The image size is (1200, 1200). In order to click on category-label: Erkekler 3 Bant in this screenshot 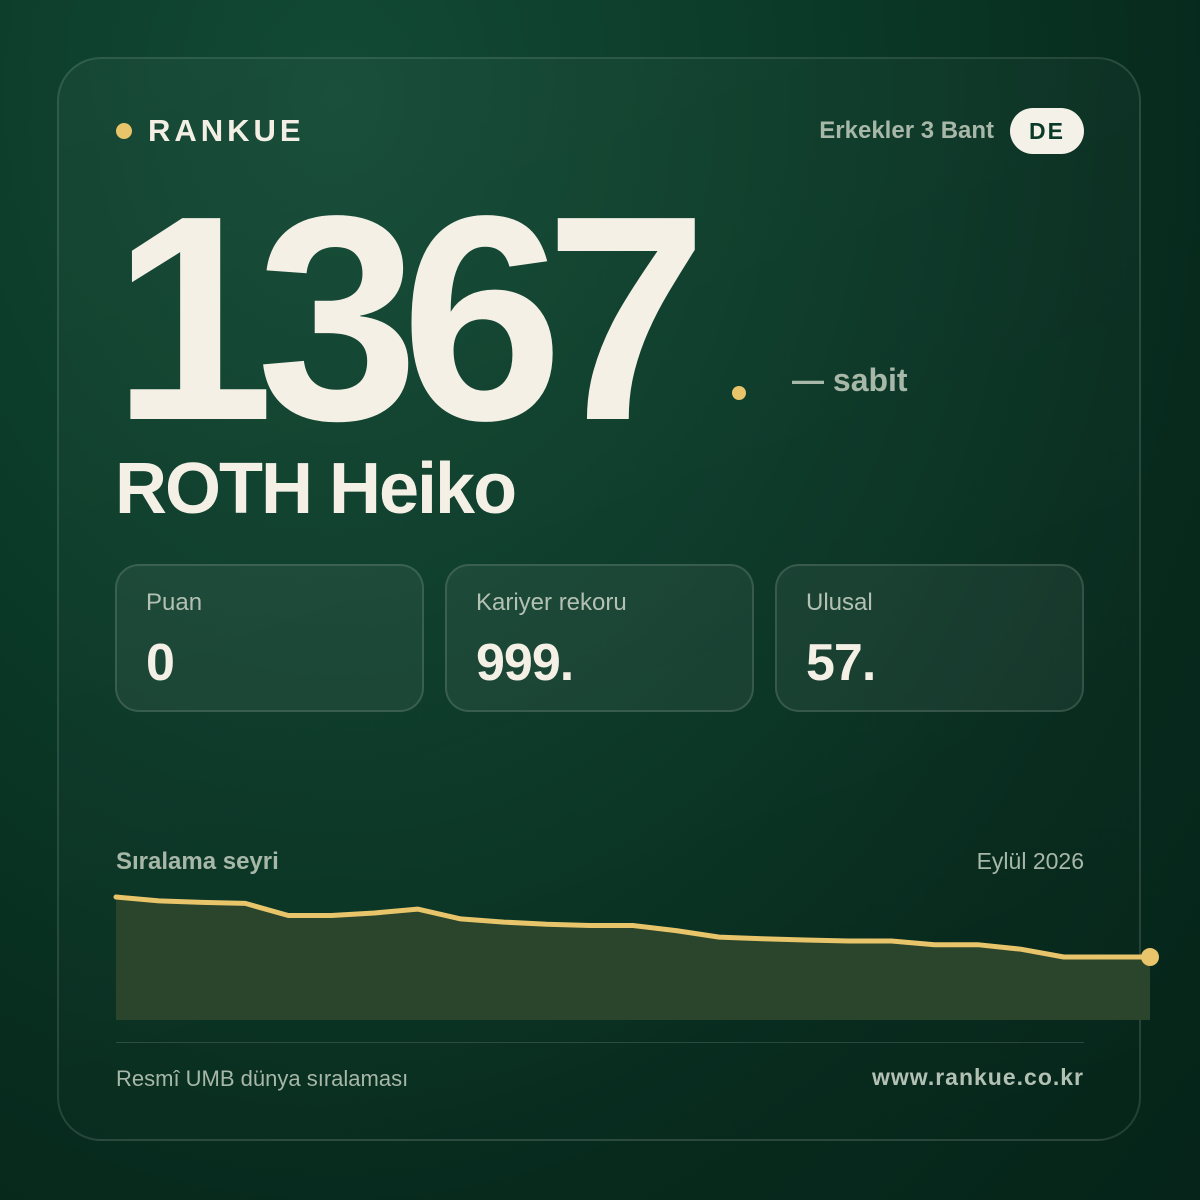, I will do `click(907, 130)`.